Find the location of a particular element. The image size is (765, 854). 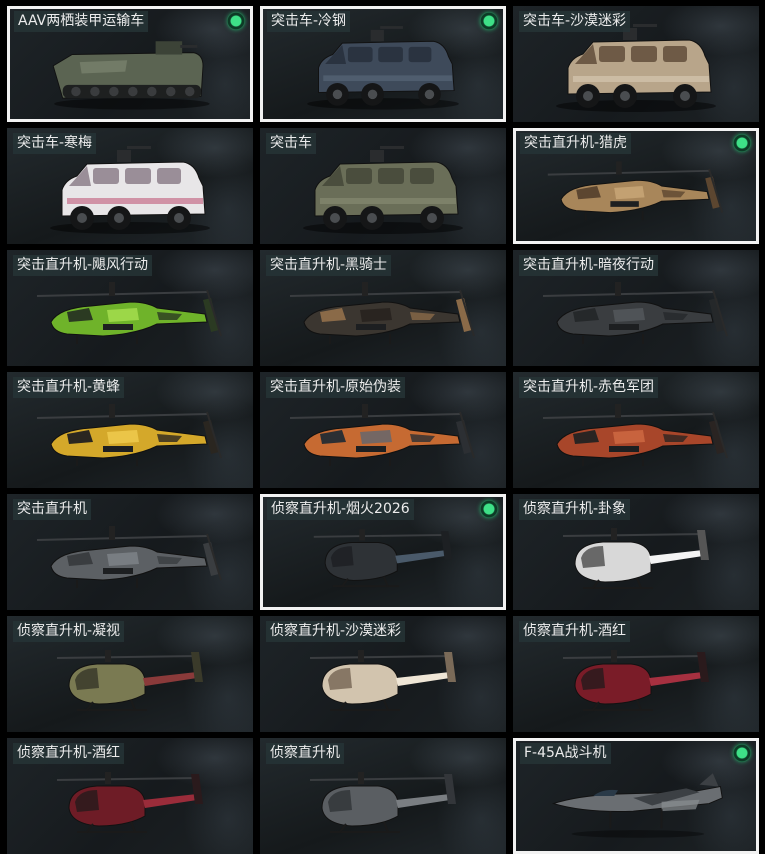

vehicle-card: 侦察直升机-凝视 is located at coordinates (130, 674).